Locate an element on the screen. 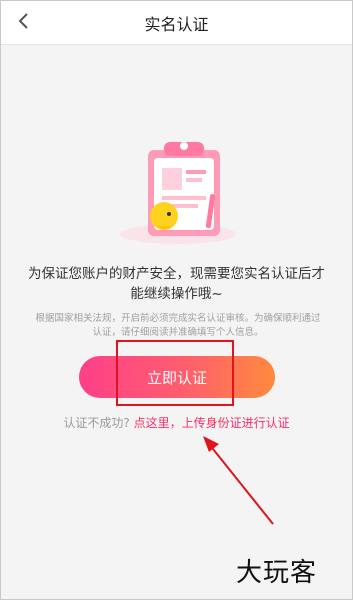 This screenshot has height=600, width=353. nav-bar: 实名认证 is located at coordinates (176, 22).